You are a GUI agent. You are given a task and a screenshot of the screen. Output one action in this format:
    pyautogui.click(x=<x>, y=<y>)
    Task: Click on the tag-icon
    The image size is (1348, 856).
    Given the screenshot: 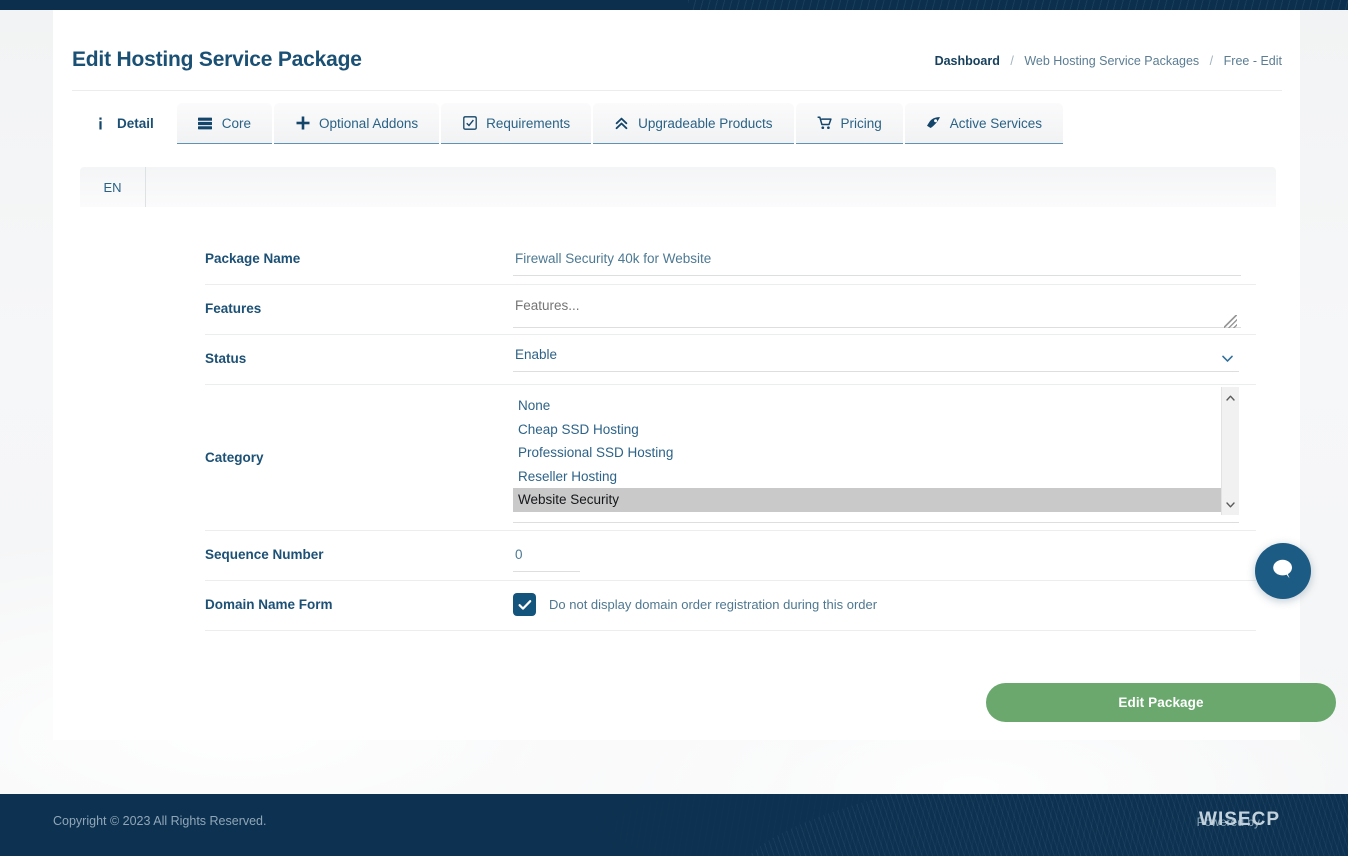 What is the action you would take?
    pyautogui.click(x=933, y=123)
    